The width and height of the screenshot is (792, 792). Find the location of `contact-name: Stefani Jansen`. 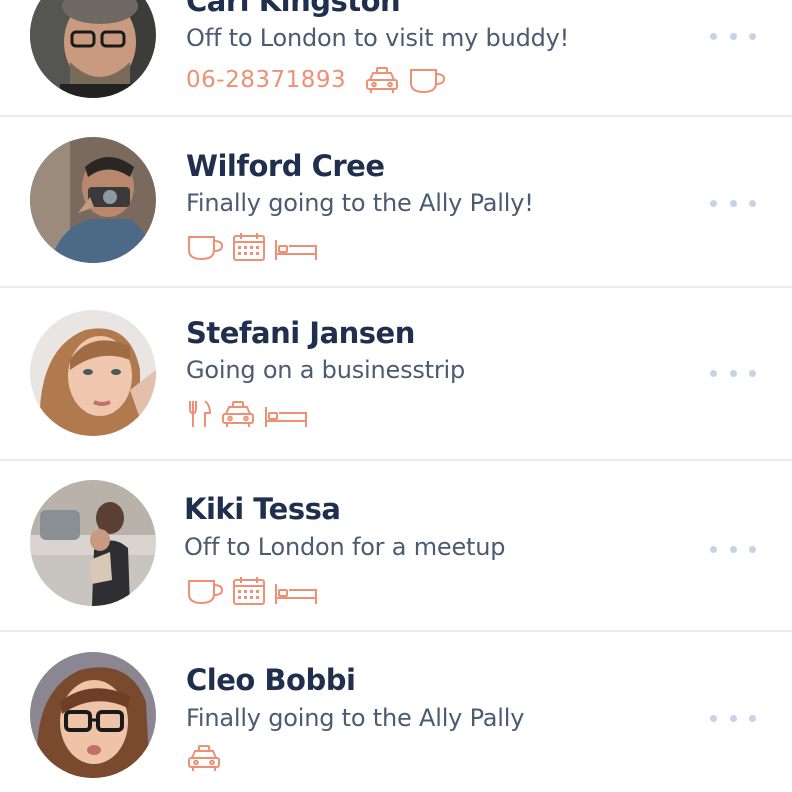

contact-name: Stefani Jansen is located at coordinates (300, 333).